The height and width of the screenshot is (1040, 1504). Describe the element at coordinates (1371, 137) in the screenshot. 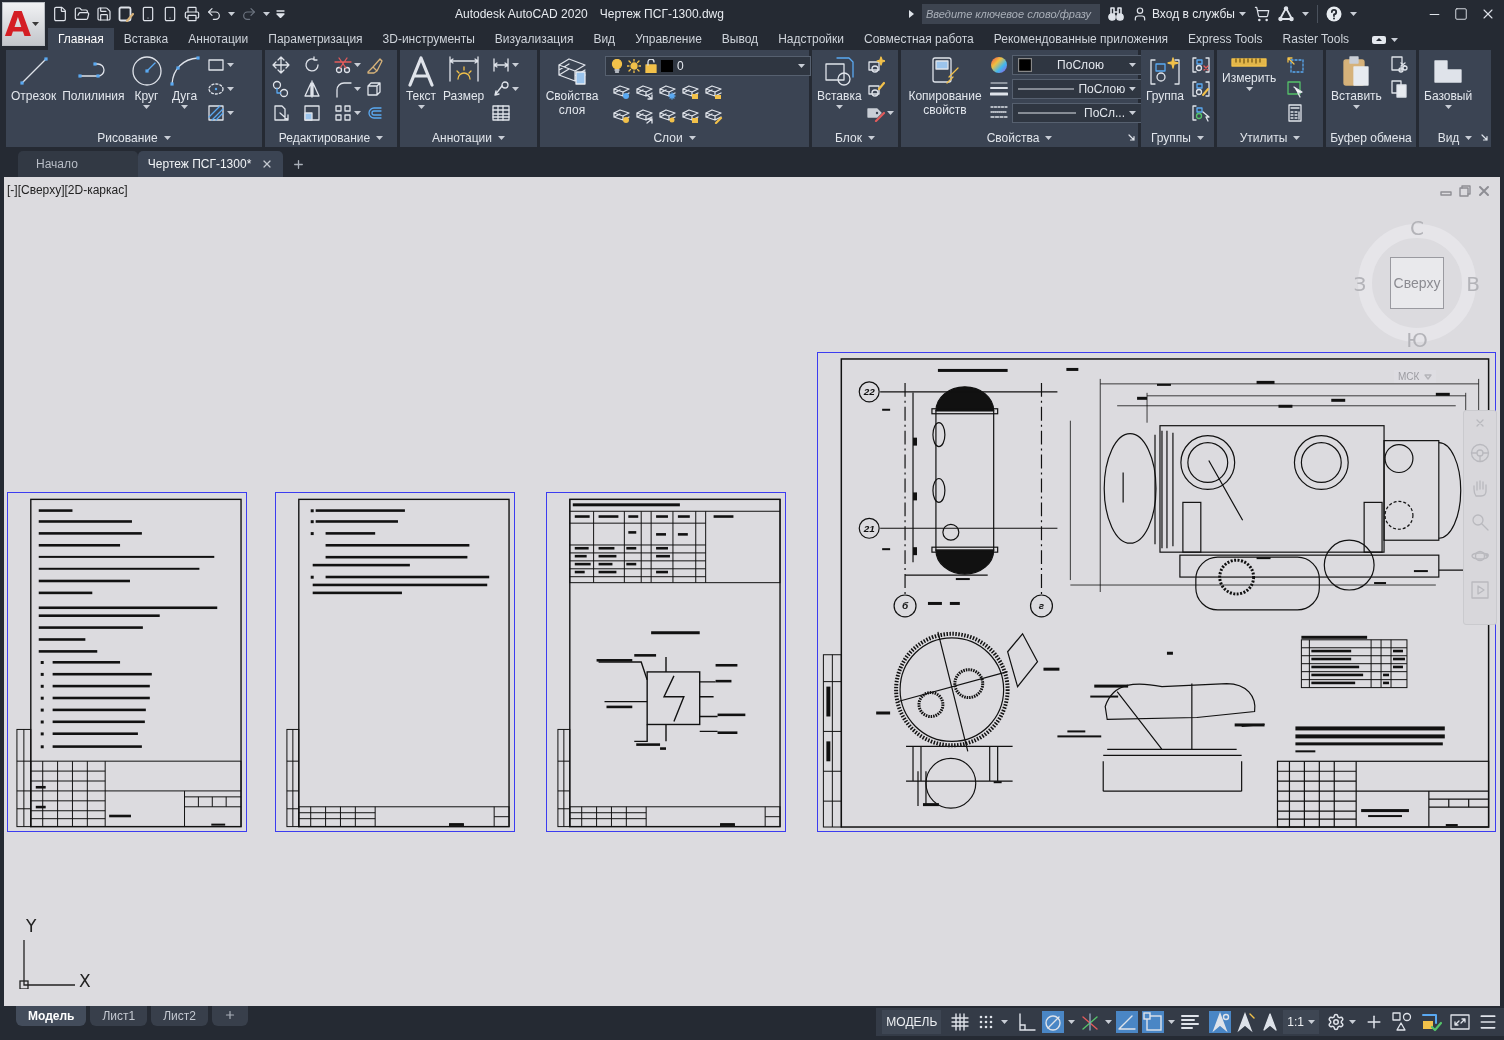

I see `panel-title: Буфер обмена` at that location.